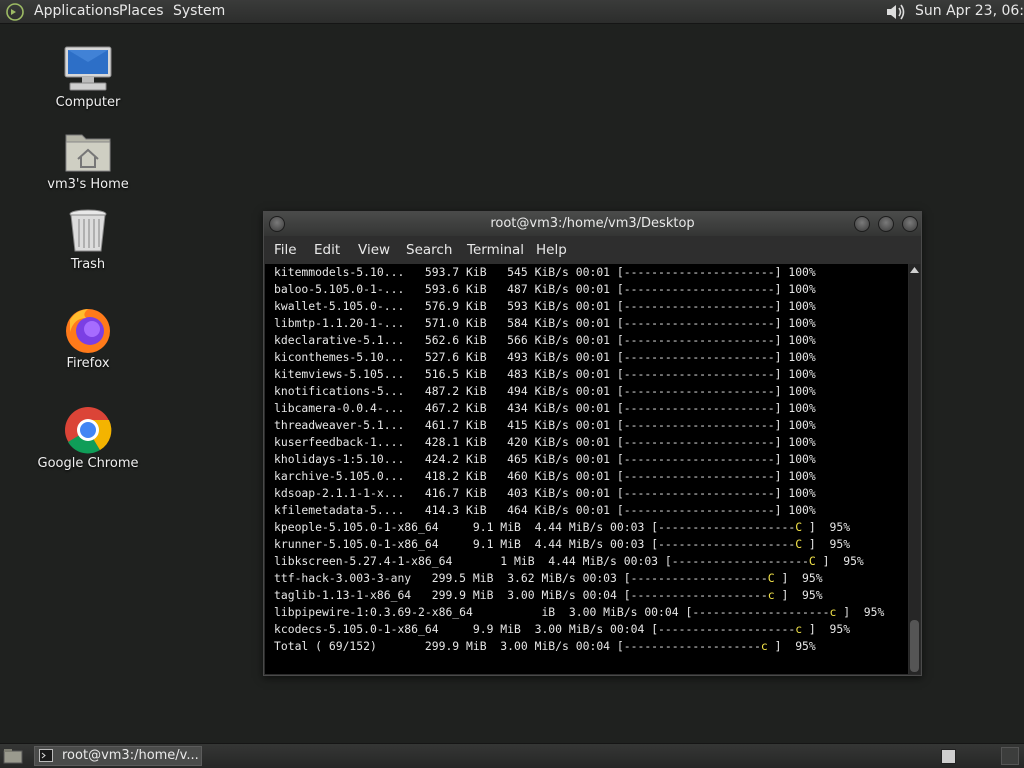  I want to click on trash-icon, so click(88, 230).